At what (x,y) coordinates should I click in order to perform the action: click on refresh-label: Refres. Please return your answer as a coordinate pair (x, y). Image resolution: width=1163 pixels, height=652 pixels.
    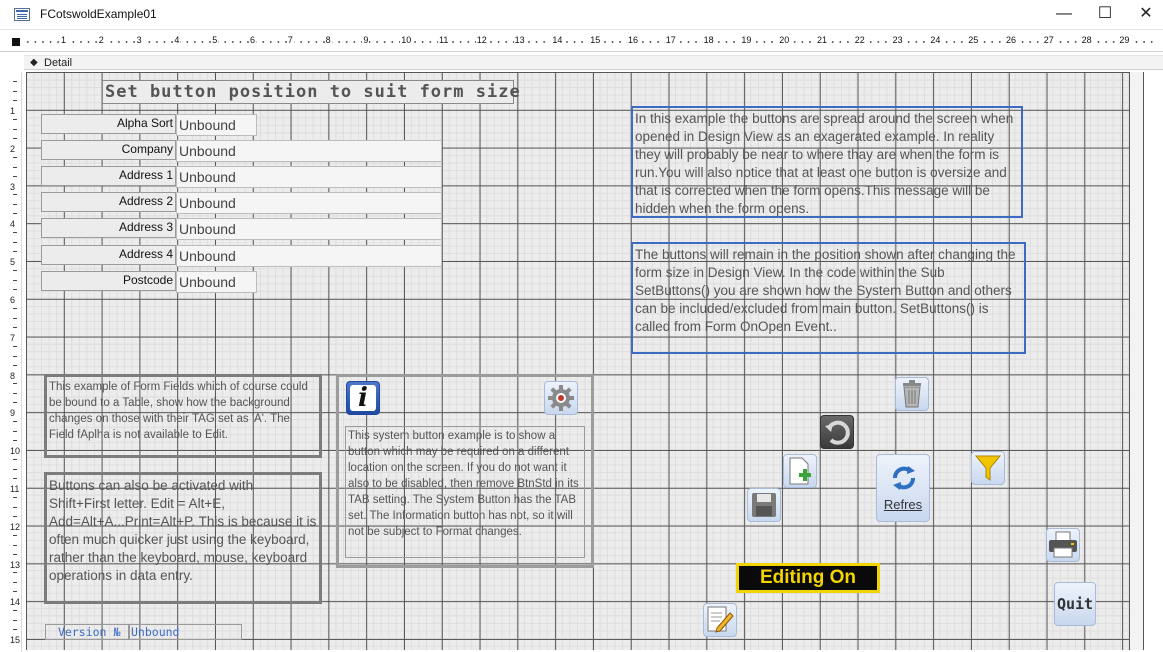
    Looking at the image, I should click on (903, 504).